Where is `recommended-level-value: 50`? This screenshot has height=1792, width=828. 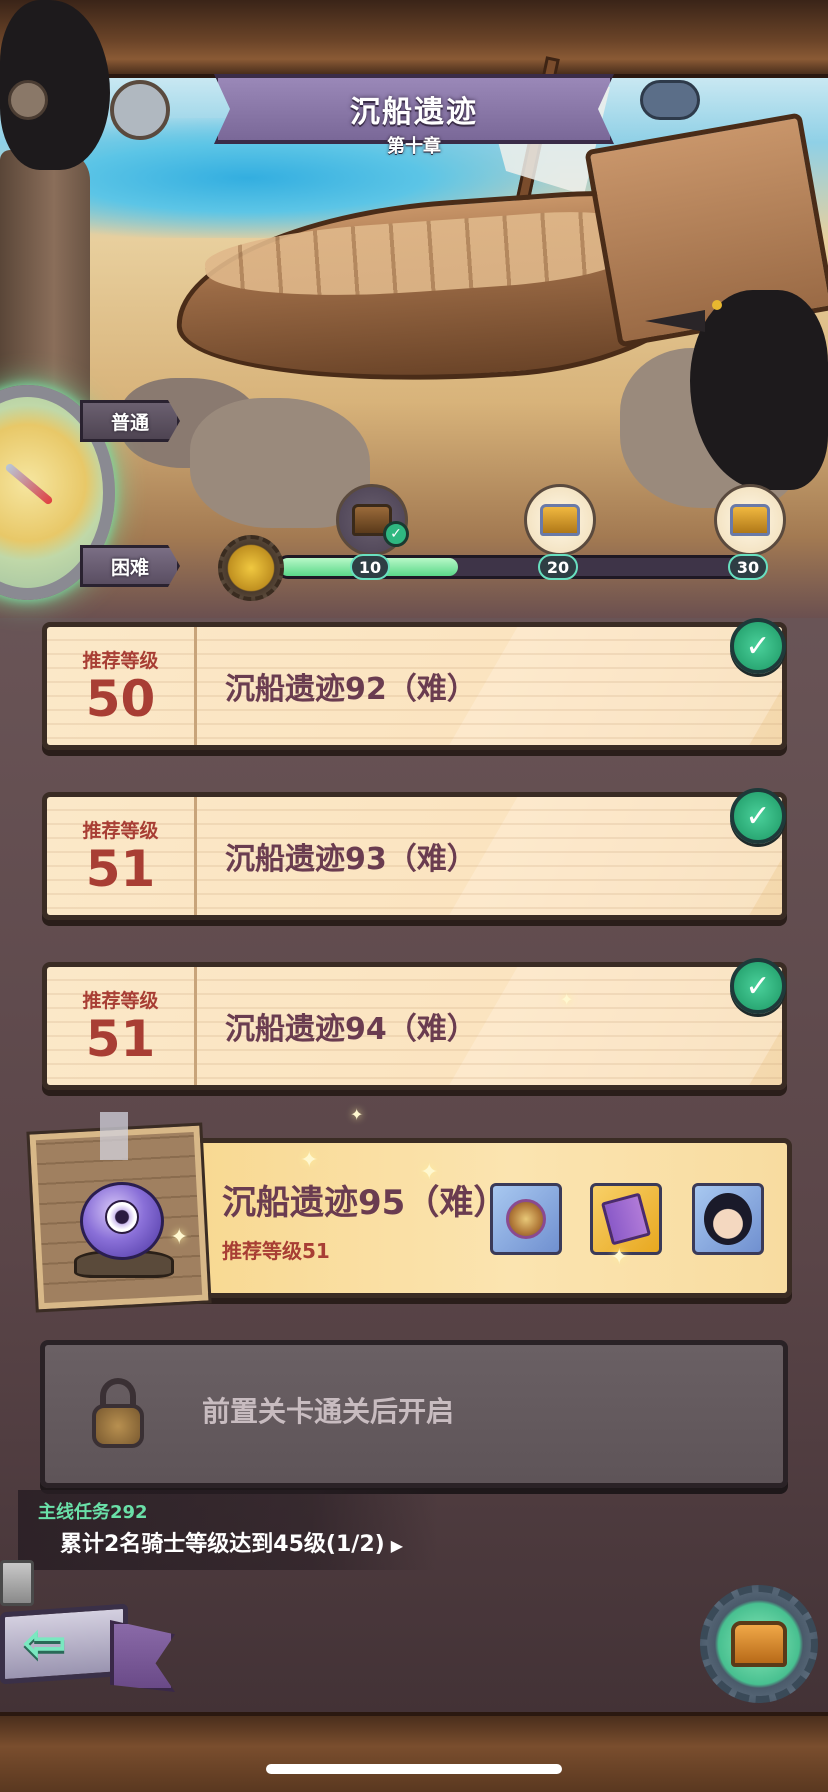 recommended-level-value: 50 is located at coordinates (120, 699).